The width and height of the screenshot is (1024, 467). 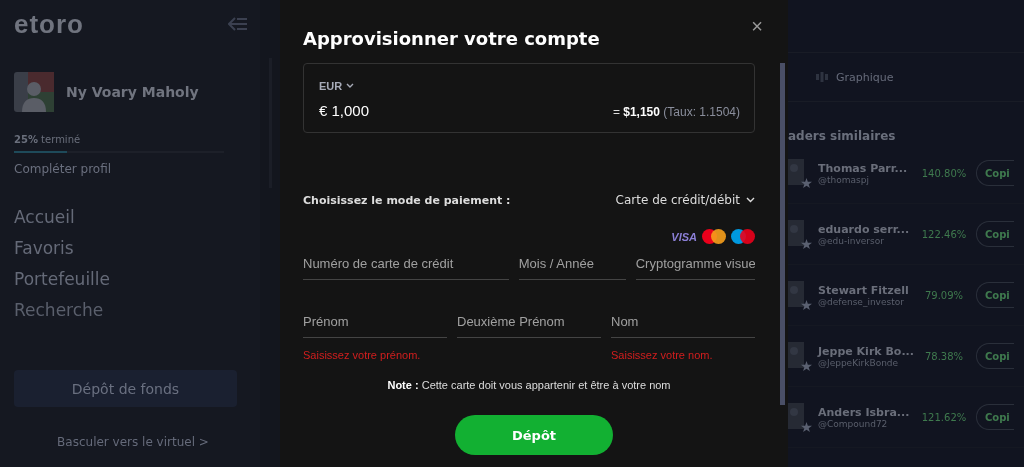 What do you see at coordinates (337, 86) in the screenshot?
I see `currency-dropdown: EUR` at bounding box center [337, 86].